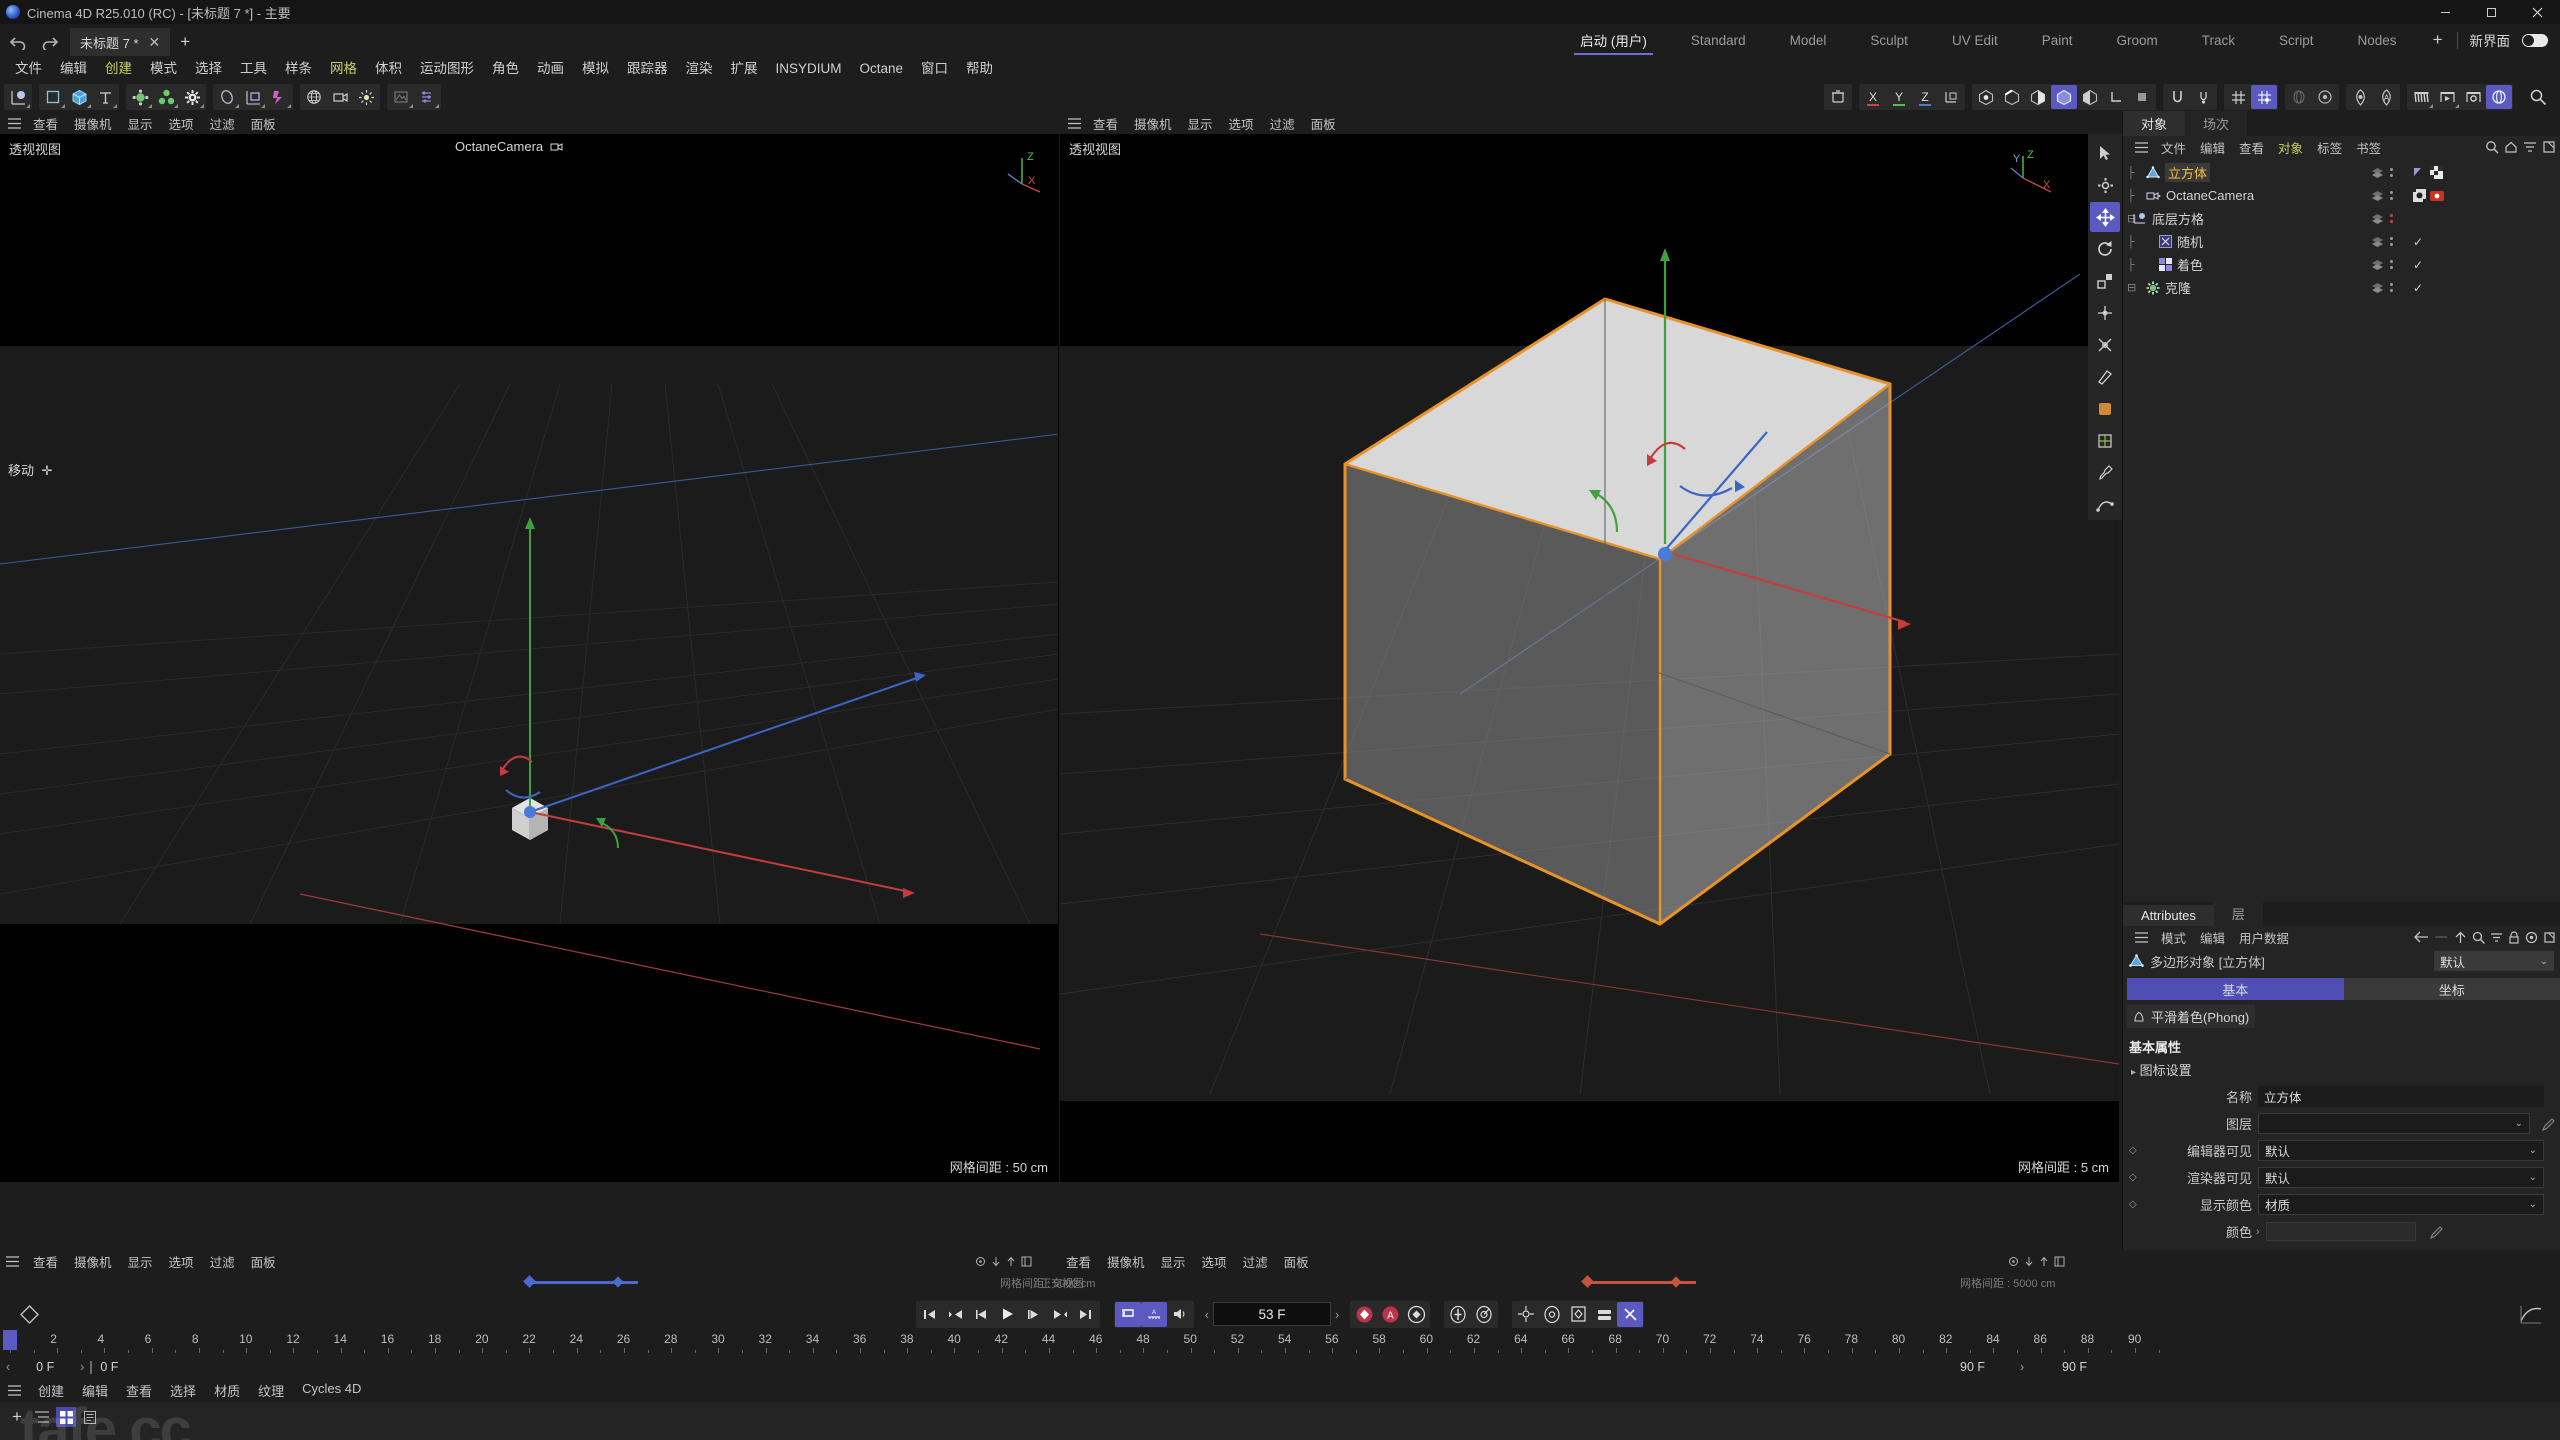 The width and height of the screenshot is (2560, 1440). Describe the element at coordinates (1282, 123) in the screenshot. I see `viewport-right-menu-item-4: 过滤` at that location.